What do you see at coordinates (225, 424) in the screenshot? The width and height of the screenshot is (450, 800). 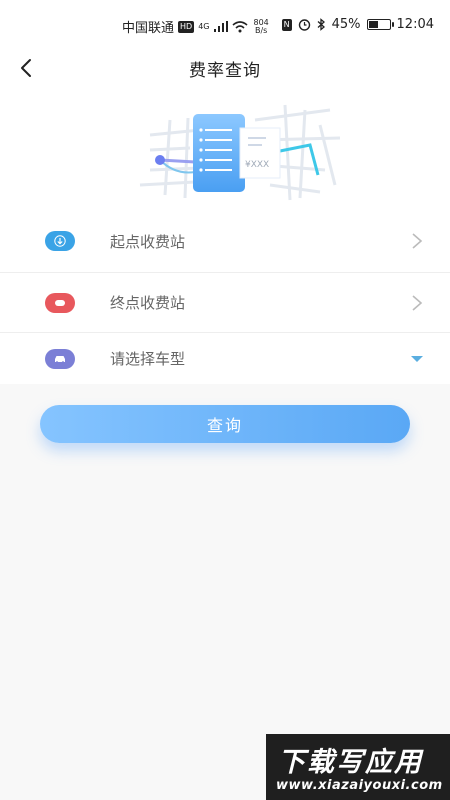 I see `query-button: 查询` at bounding box center [225, 424].